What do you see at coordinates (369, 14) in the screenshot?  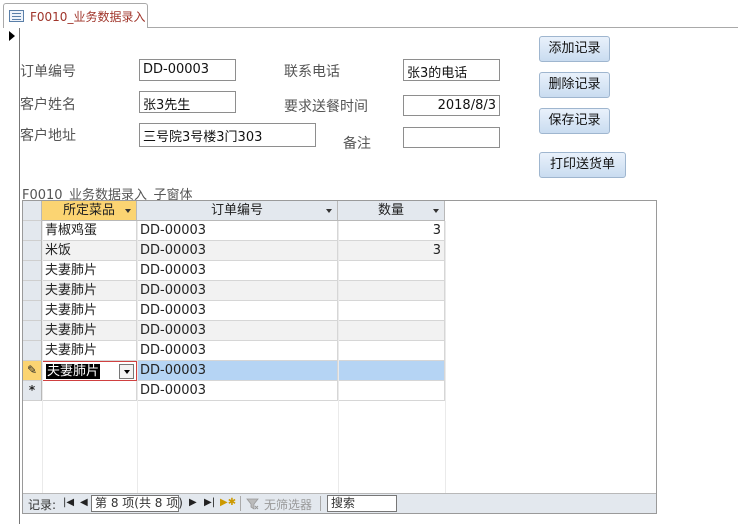 I see `document-tab-strip: F0010_业务数据录入` at bounding box center [369, 14].